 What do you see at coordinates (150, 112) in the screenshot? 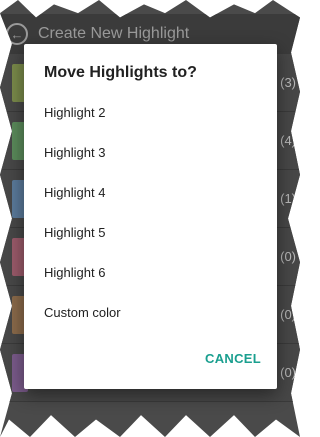
I see `option-highlight-2: Highlight 2` at bounding box center [150, 112].